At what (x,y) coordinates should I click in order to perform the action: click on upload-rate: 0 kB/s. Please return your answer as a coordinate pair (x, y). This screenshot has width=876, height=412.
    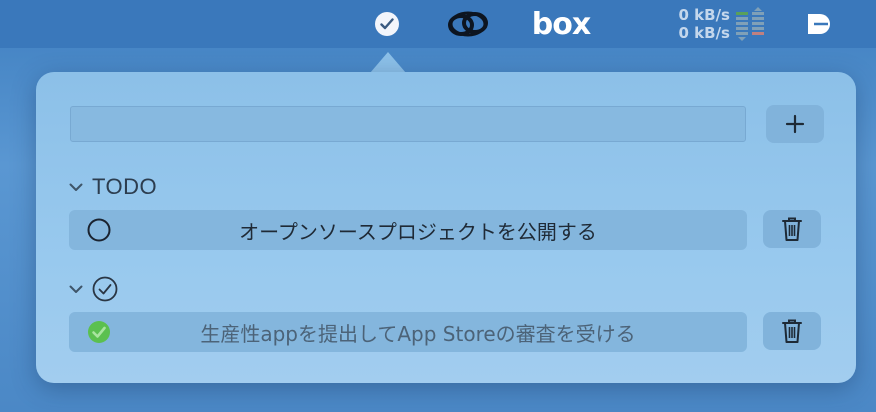
    Looking at the image, I should click on (704, 15).